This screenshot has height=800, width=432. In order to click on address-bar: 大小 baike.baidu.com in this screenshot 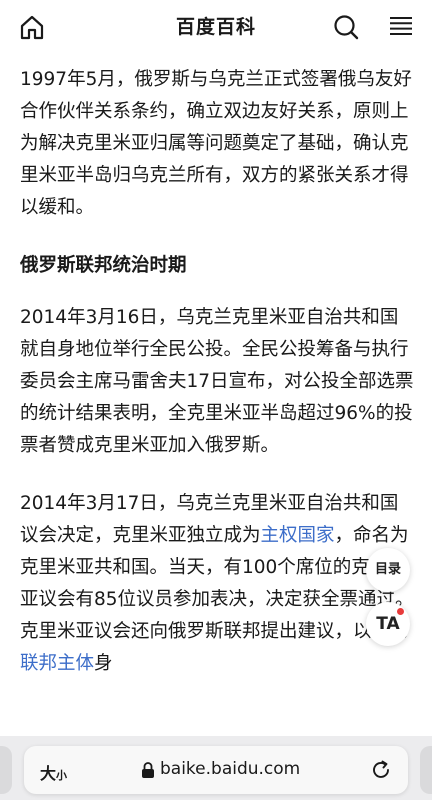, I will do `click(216, 770)`.